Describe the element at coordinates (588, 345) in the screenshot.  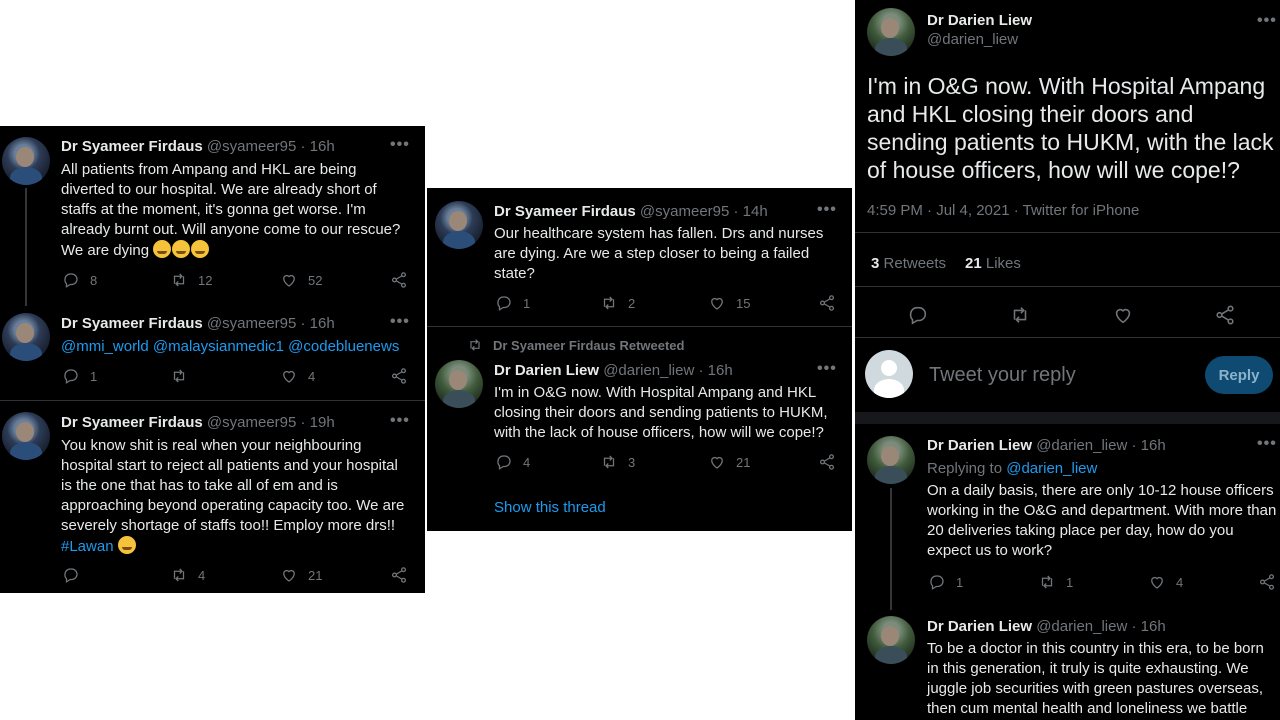
I see `retweeted-by-label: Dr Syameer Firdaus Retweeted` at that location.